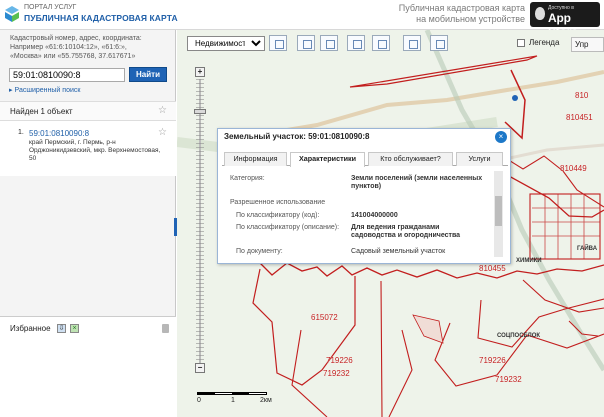 This screenshot has height=417, width=604. I want to click on advanced-search-link: Расширенный поиск, so click(45, 90).